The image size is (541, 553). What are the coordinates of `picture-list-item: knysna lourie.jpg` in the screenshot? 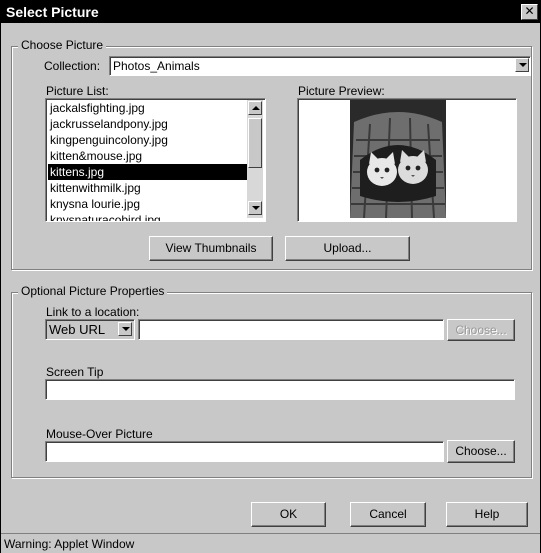 It's located at (151, 204).